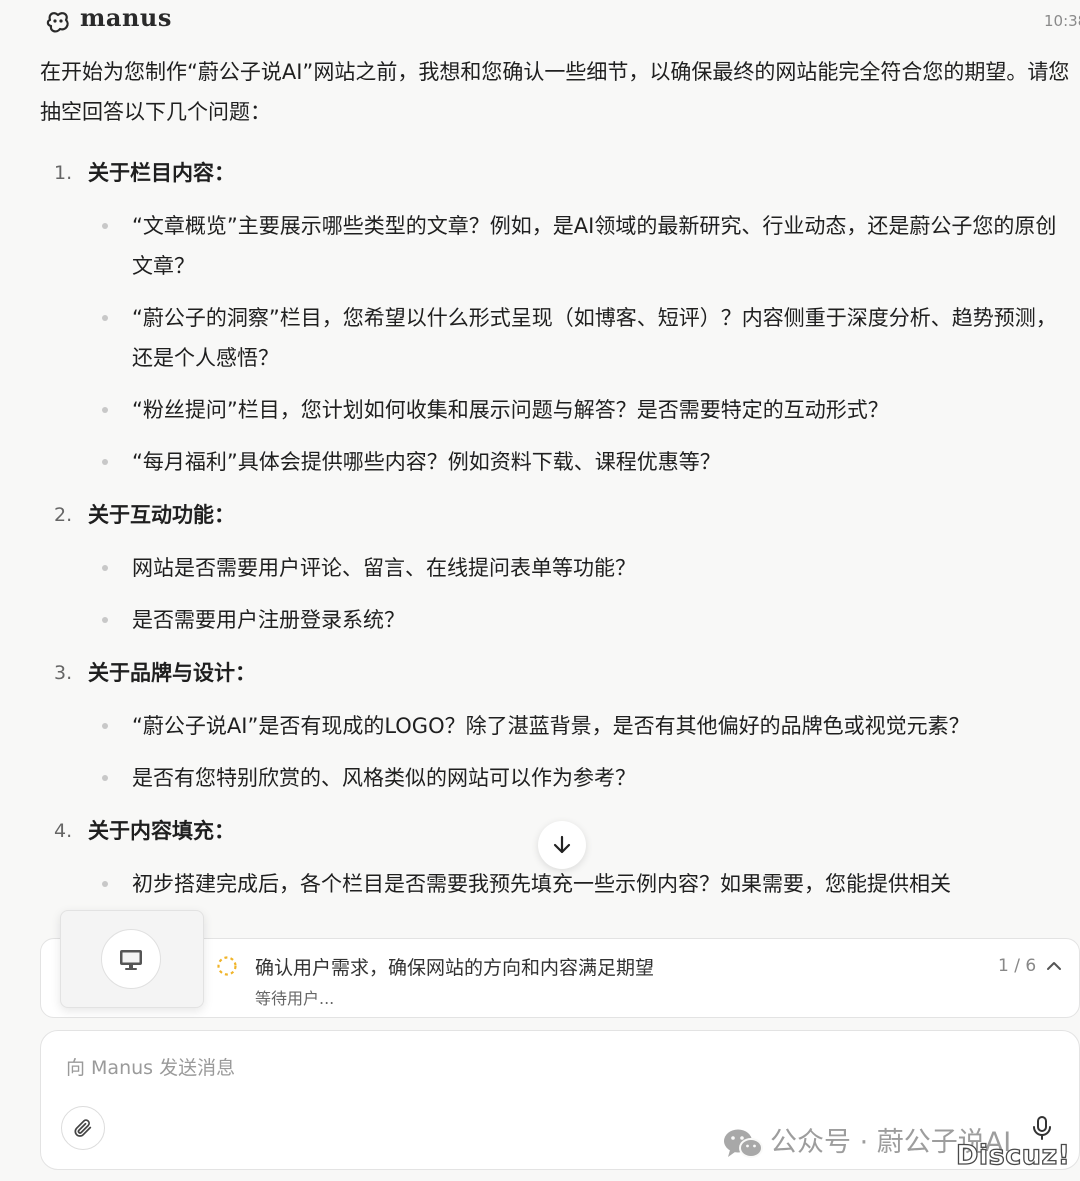 The width and height of the screenshot is (1080, 1181). What do you see at coordinates (161, 173) in the screenshot?
I see `section-title: 关于栏目内容：` at bounding box center [161, 173].